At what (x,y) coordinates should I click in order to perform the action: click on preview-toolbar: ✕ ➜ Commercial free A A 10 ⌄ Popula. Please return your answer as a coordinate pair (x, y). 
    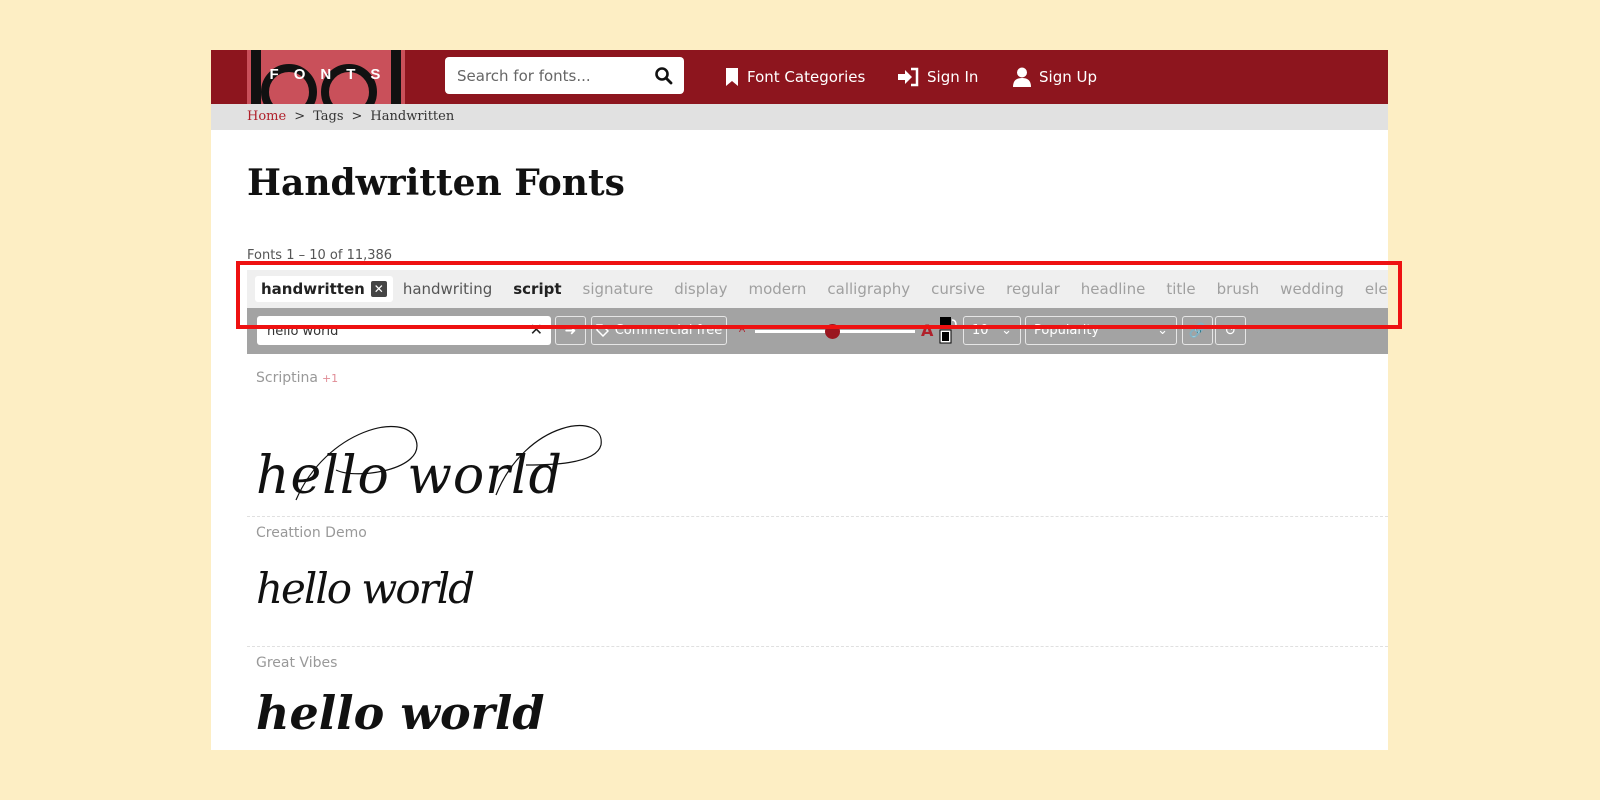
    Looking at the image, I should click on (817, 331).